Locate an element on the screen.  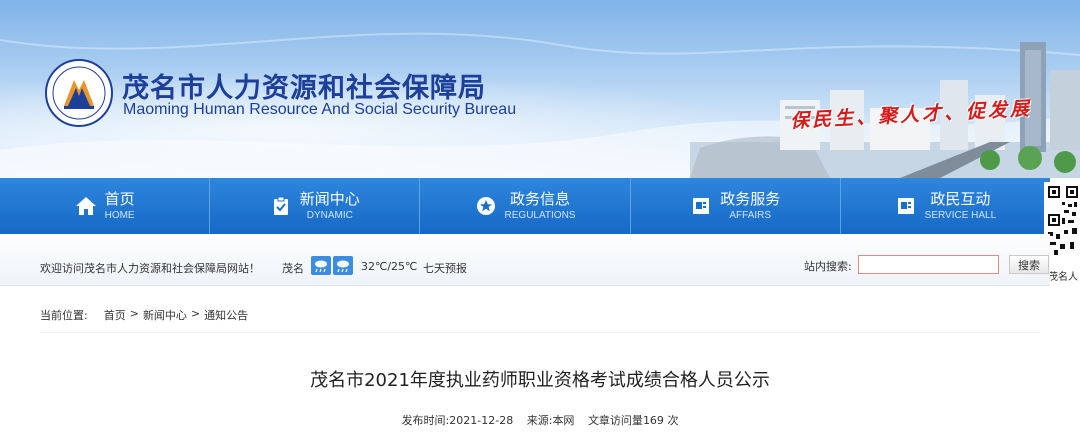
article-source: 来源:本网 is located at coordinates (551, 420).